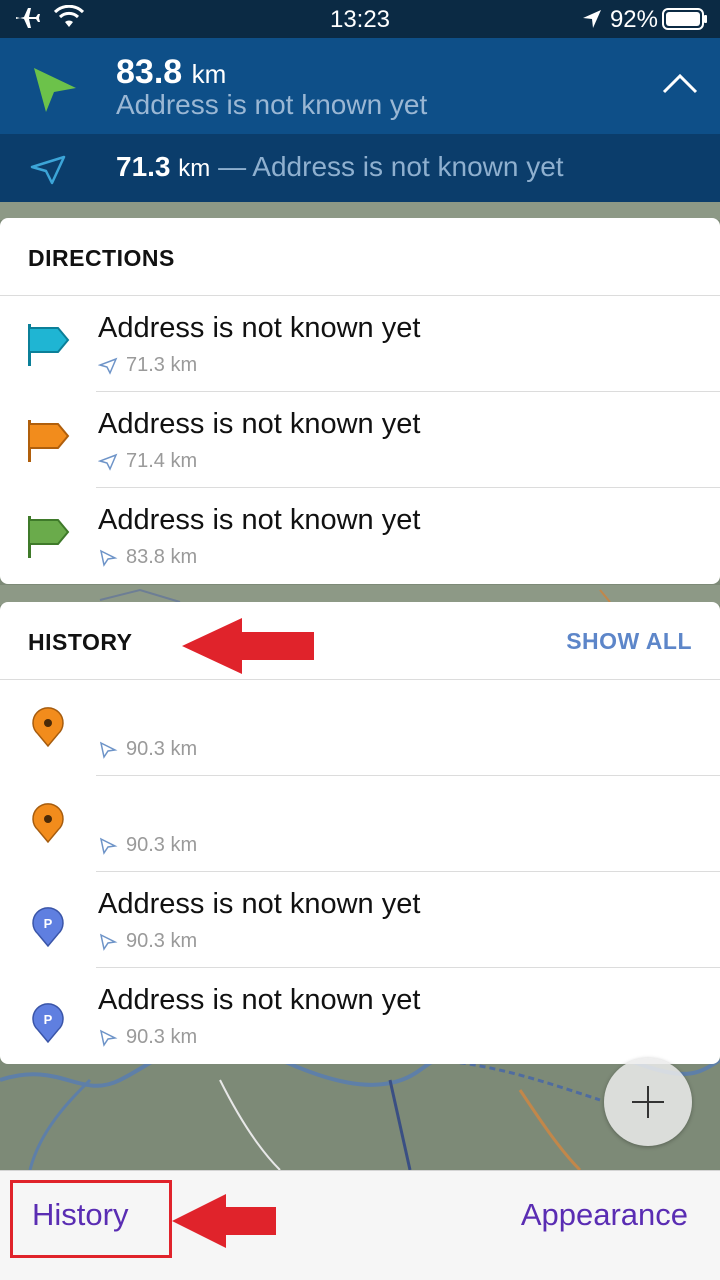  Describe the element at coordinates (149, 72) in the screenshot. I see `primary-distance-value: 83.8` at that location.